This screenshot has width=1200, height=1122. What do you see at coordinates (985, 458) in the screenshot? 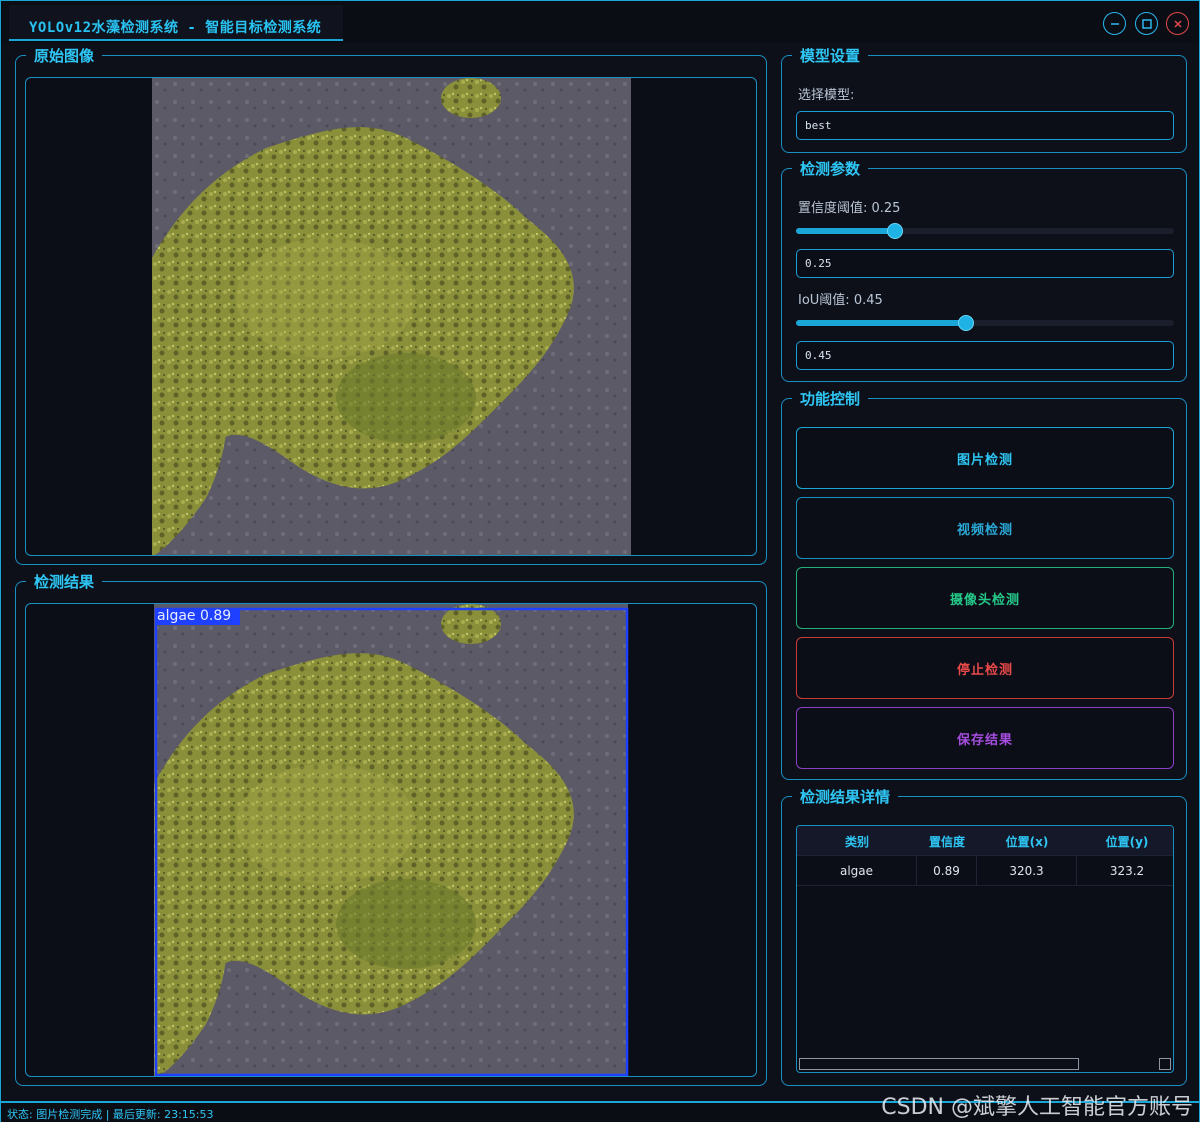
I see `image-detect-button: 图片检测` at bounding box center [985, 458].